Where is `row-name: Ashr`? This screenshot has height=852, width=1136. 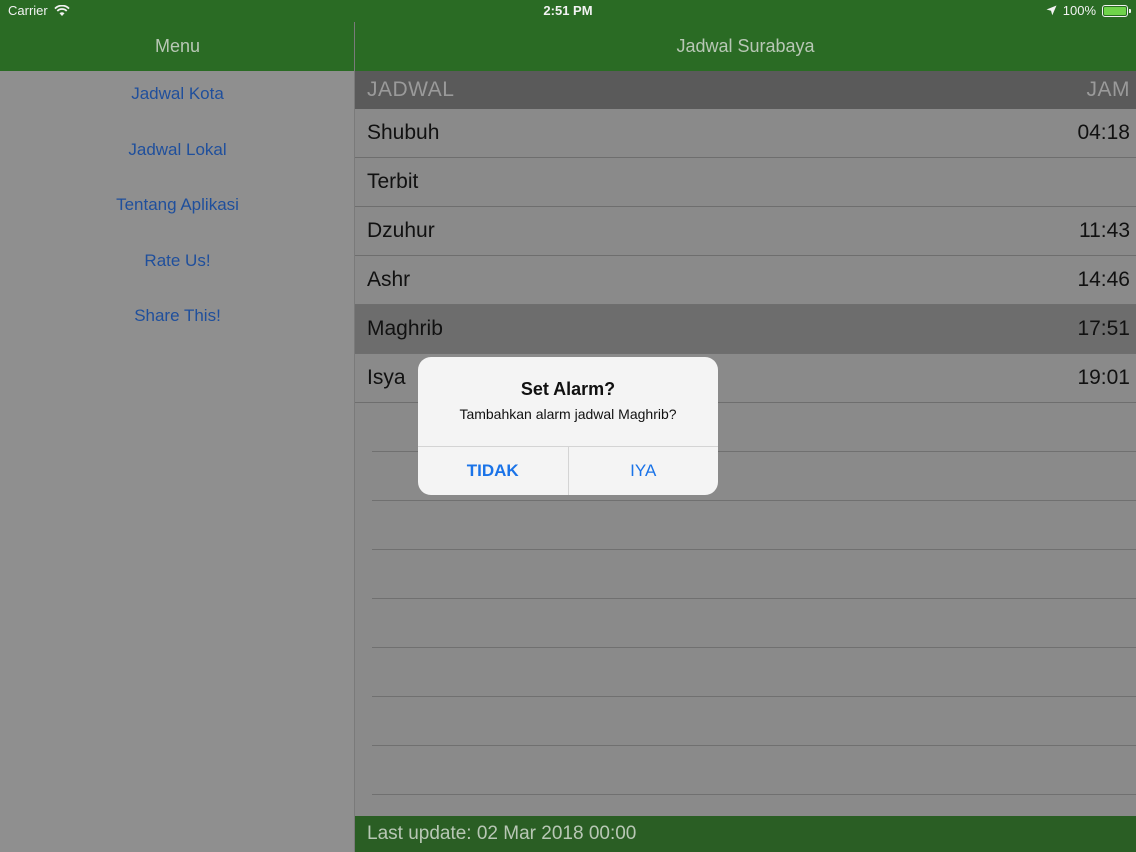
row-name: Ashr is located at coordinates (389, 279).